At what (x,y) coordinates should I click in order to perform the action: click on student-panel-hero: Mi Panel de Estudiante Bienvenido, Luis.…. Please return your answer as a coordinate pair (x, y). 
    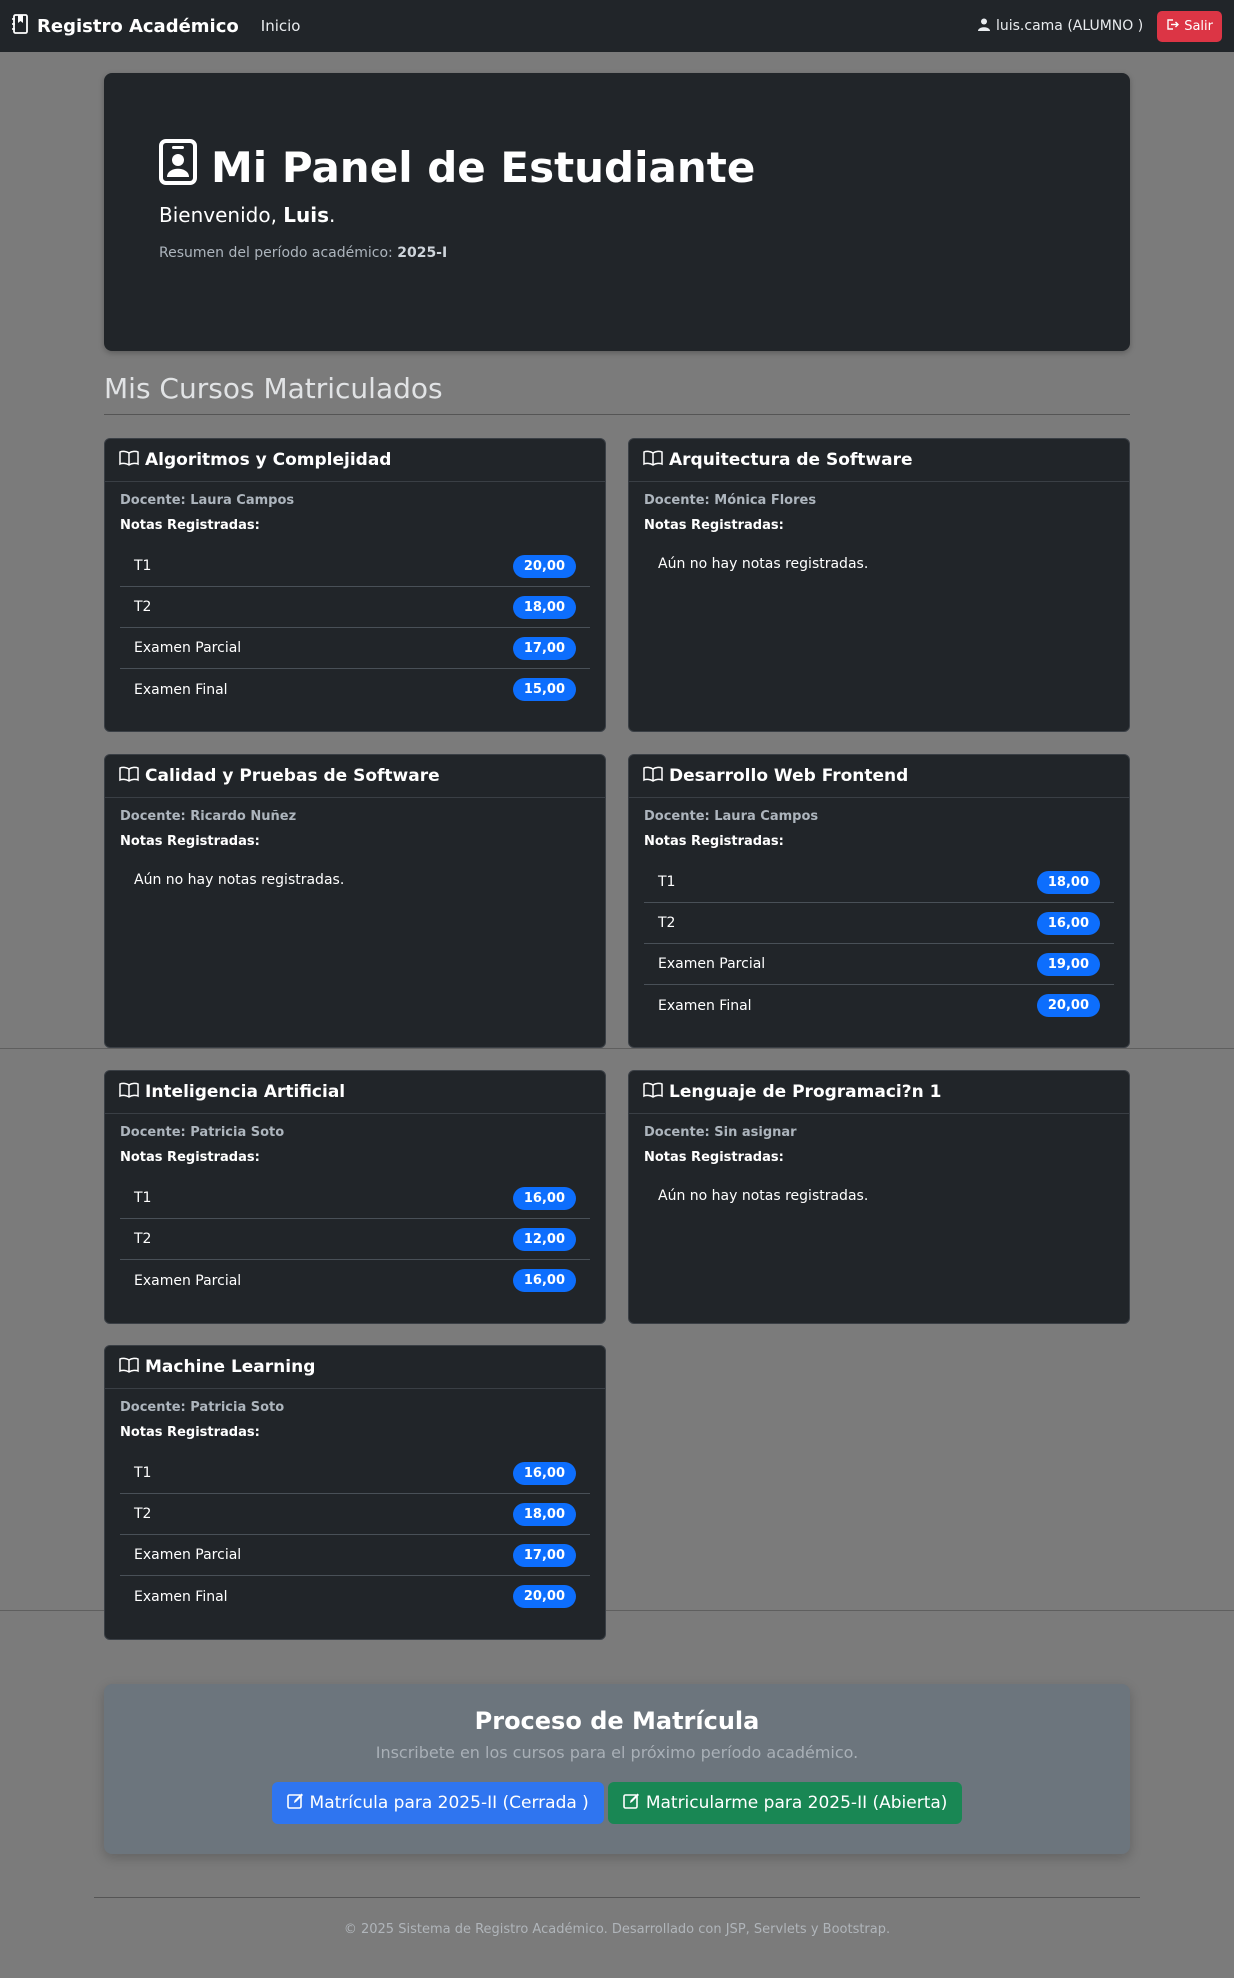
    Looking at the image, I should click on (617, 212).